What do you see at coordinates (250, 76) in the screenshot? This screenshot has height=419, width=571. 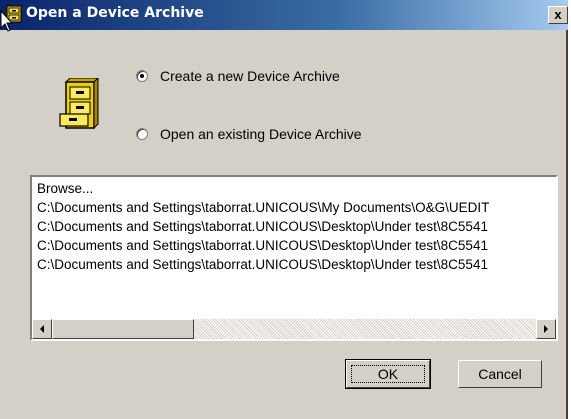 I see `create-archive-label: Create a new Device Archive` at bounding box center [250, 76].